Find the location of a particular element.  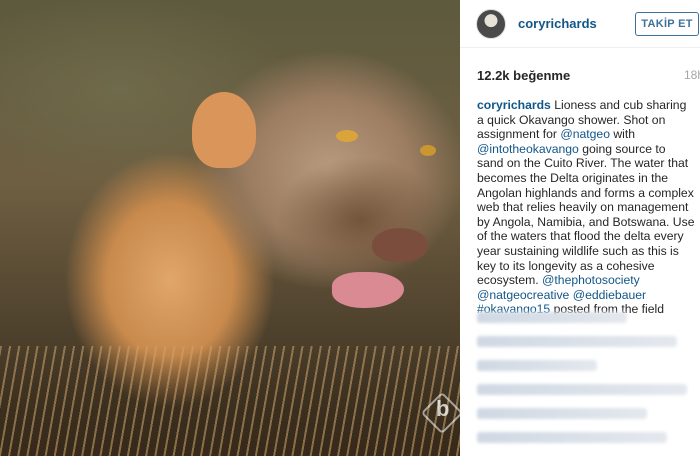

watermark-letter: b is located at coordinates (443, 408).